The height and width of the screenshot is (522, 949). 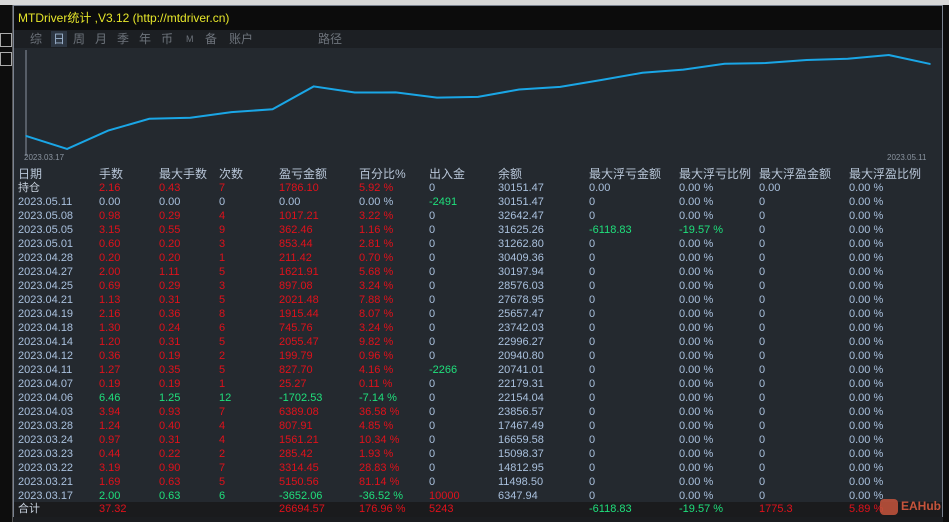 What do you see at coordinates (46, 412) in the screenshot?
I see `cell-col-0: 2023.04.03` at bounding box center [46, 412].